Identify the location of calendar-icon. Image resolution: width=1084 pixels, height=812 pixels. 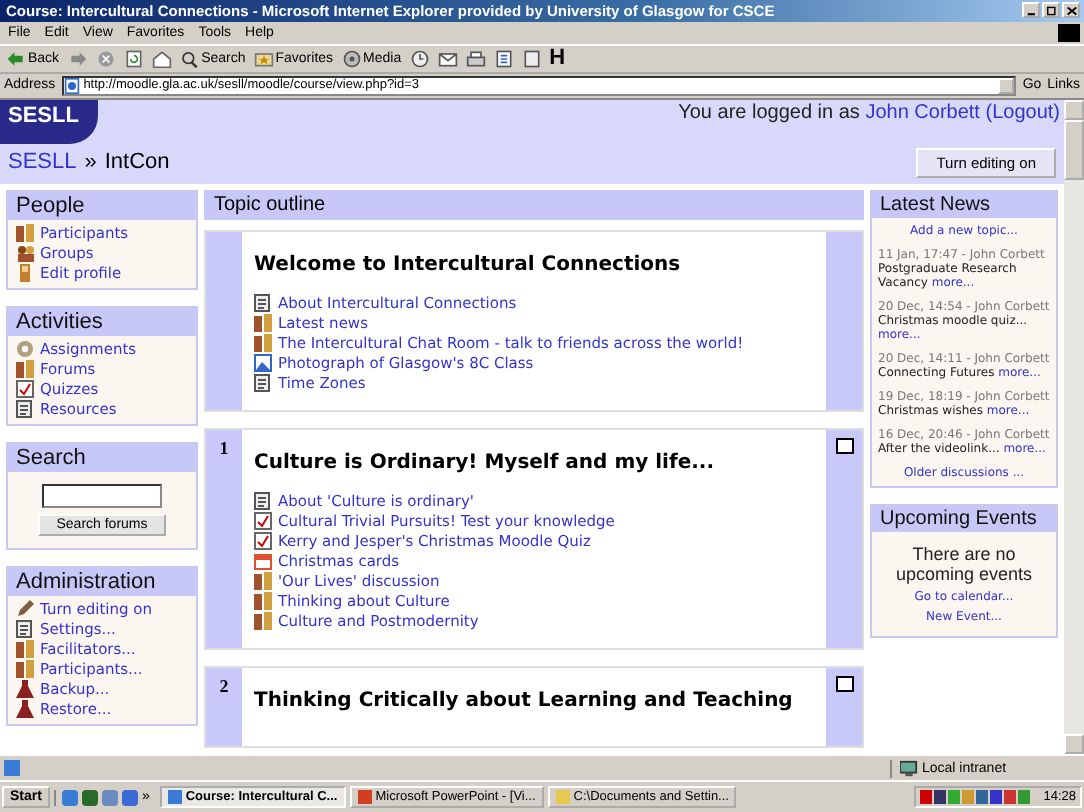
(263, 561).